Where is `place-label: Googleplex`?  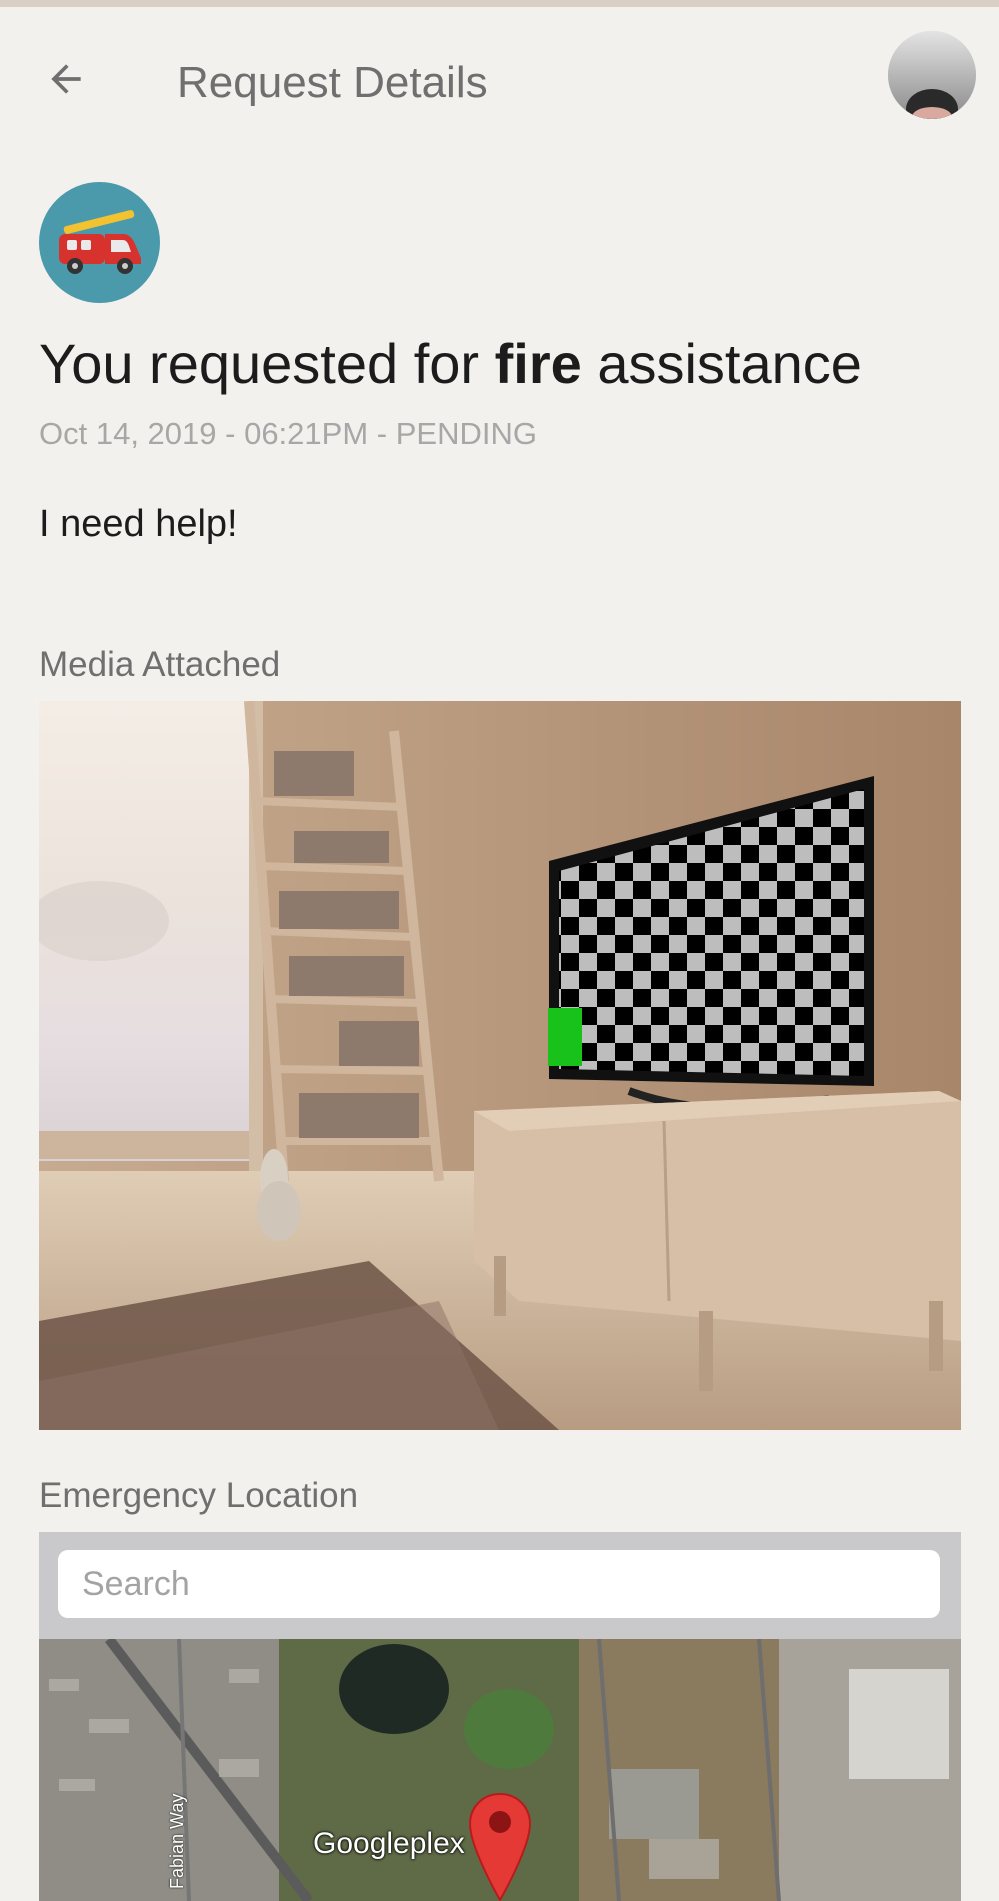
place-label: Googleplex is located at coordinates (389, 1843).